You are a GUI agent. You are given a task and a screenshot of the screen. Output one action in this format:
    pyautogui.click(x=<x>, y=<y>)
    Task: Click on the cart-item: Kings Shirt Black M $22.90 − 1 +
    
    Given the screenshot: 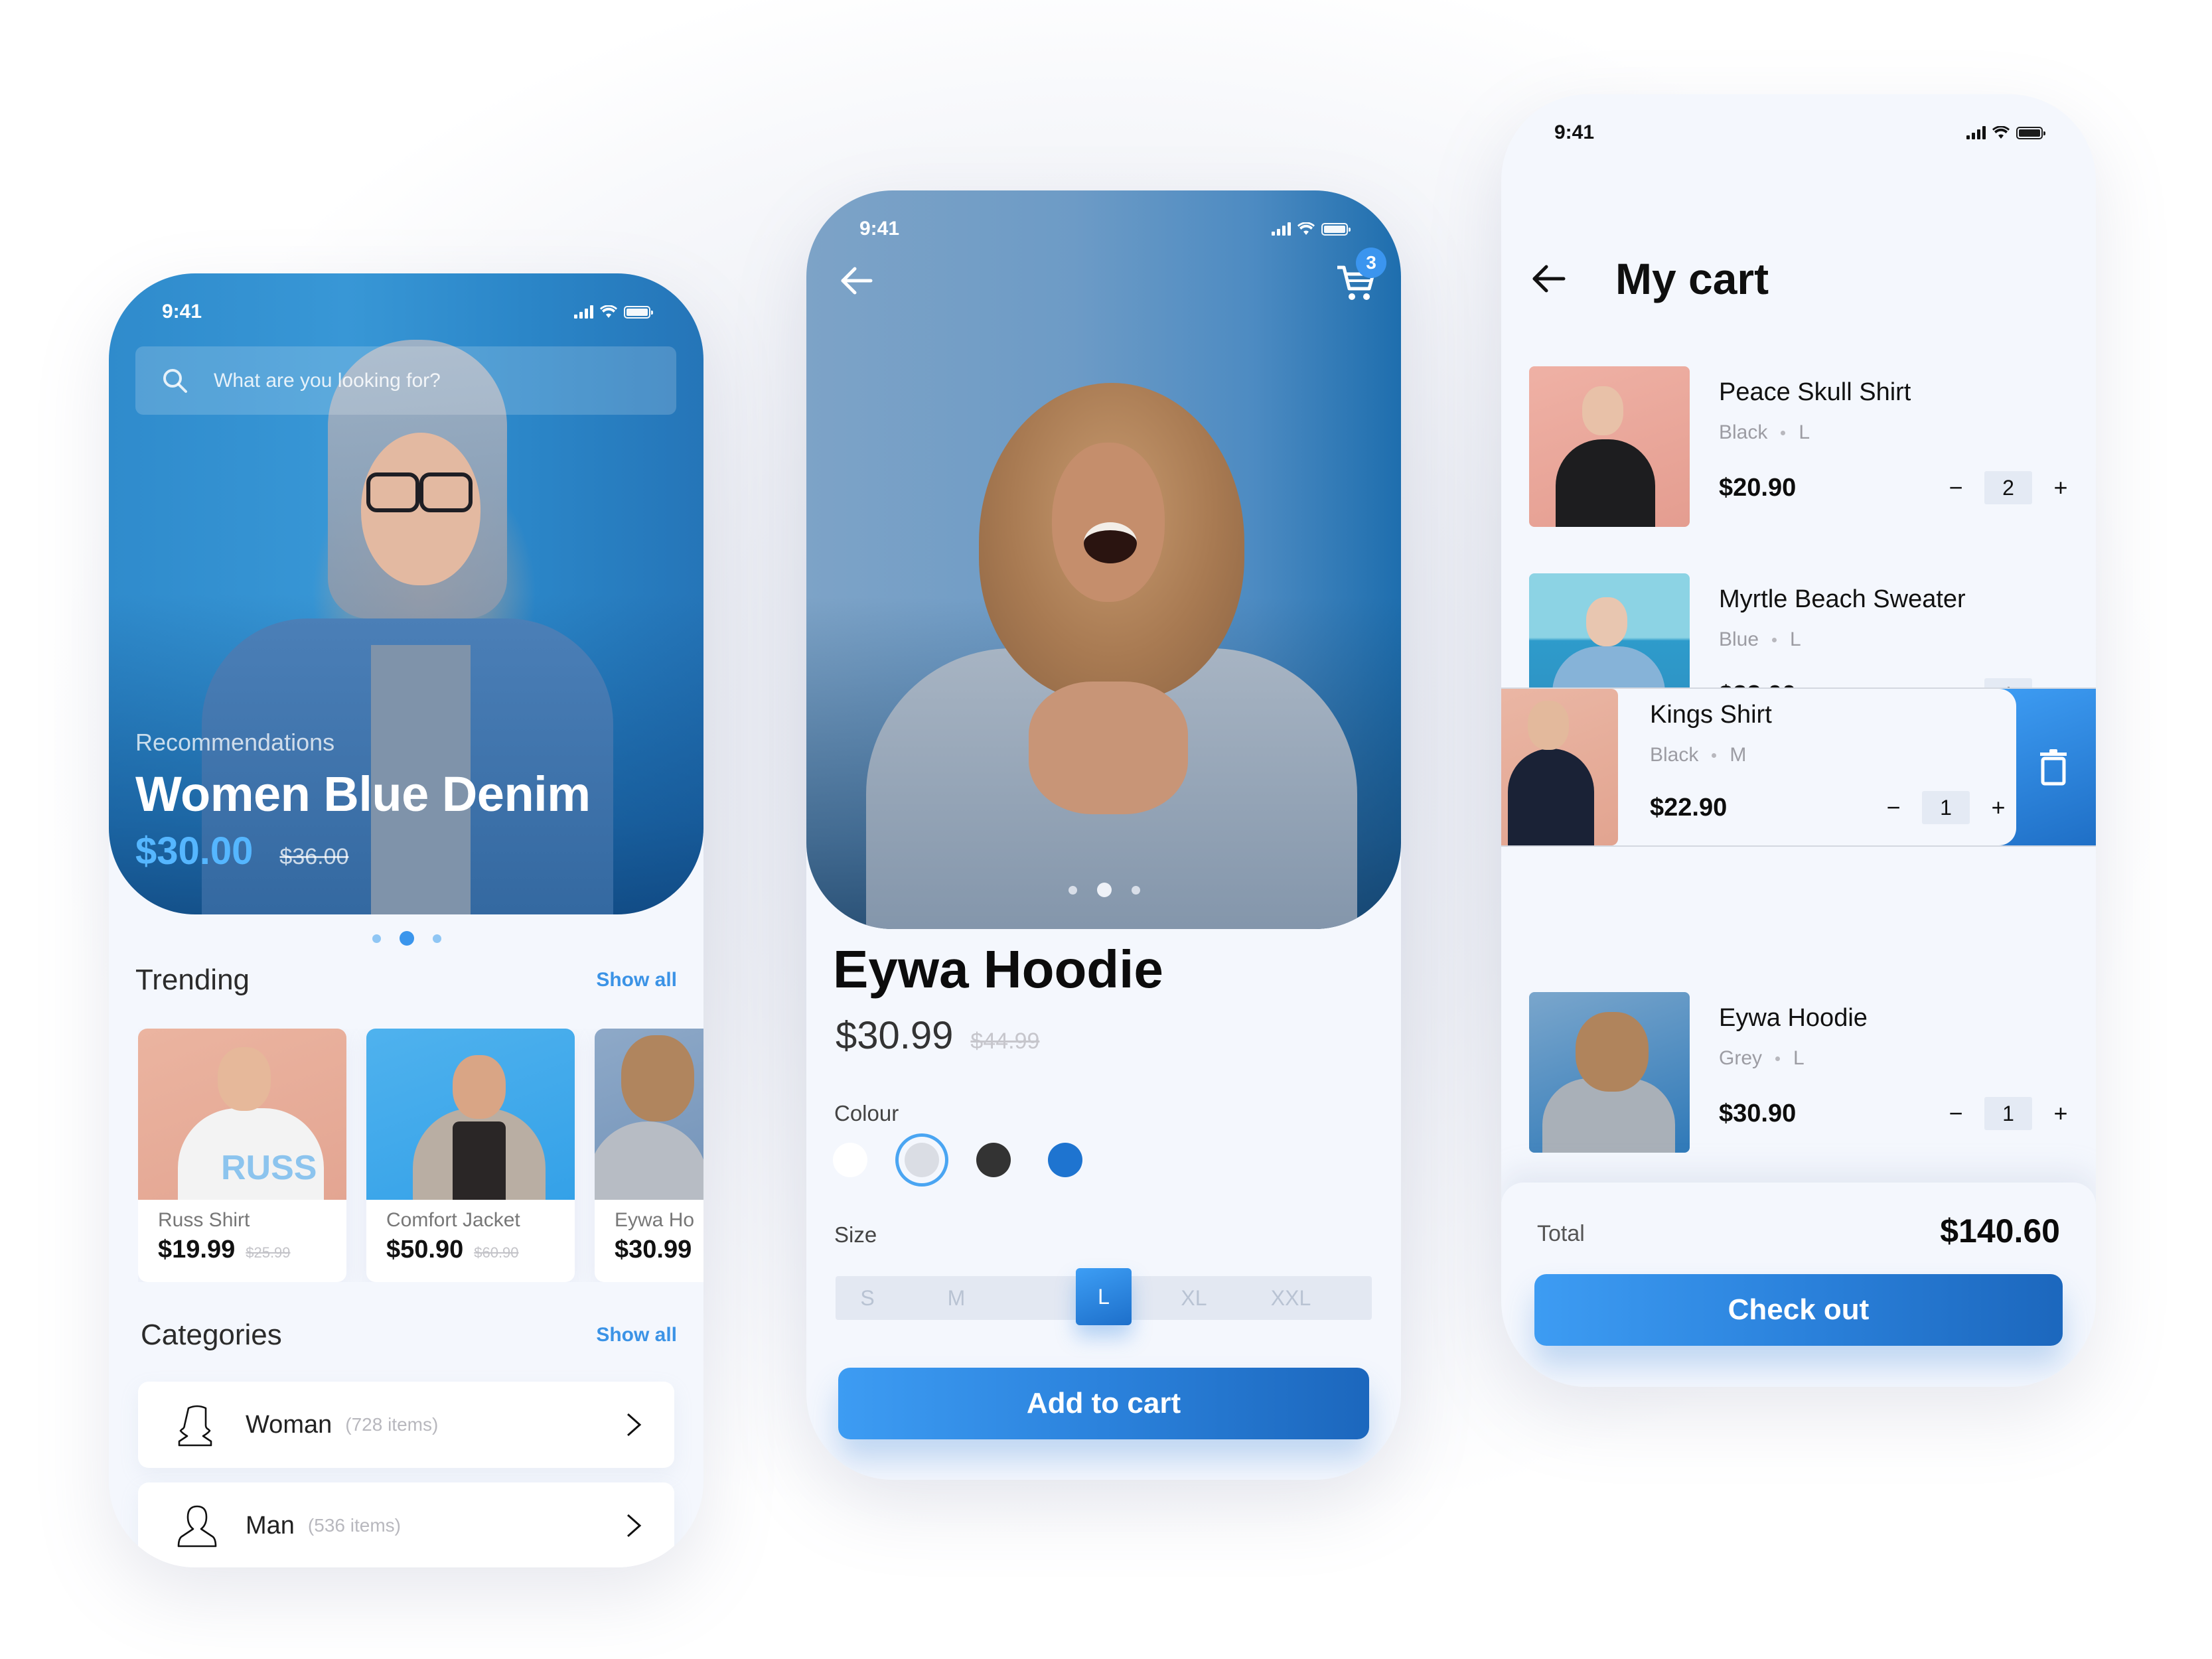 What is the action you would take?
    pyautogui.click(x=1759, y=767)
    